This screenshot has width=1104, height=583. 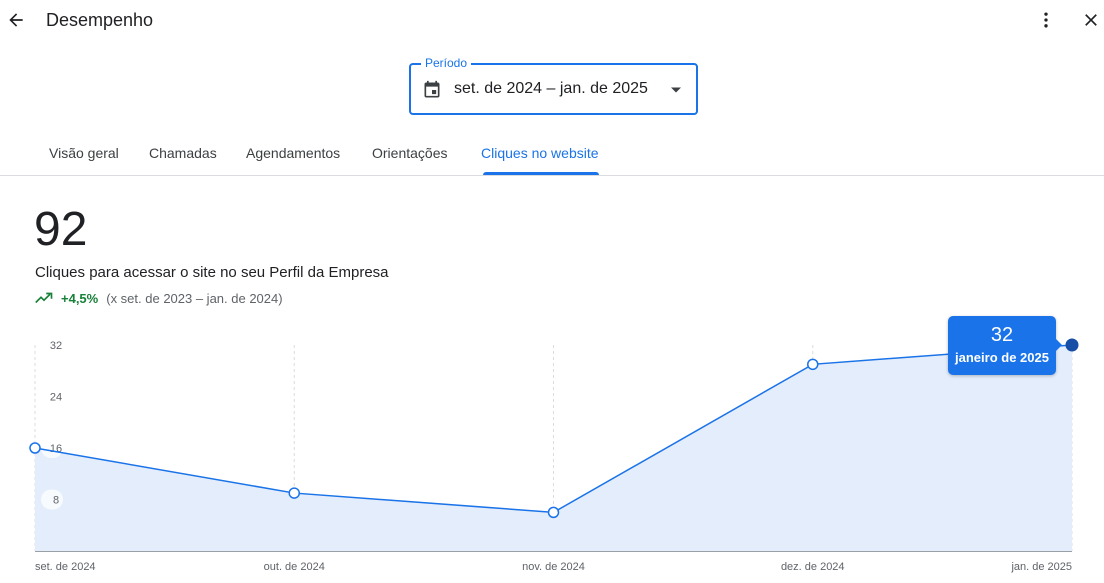 I want to click on calendar-icon, so click(x=432, y=89).